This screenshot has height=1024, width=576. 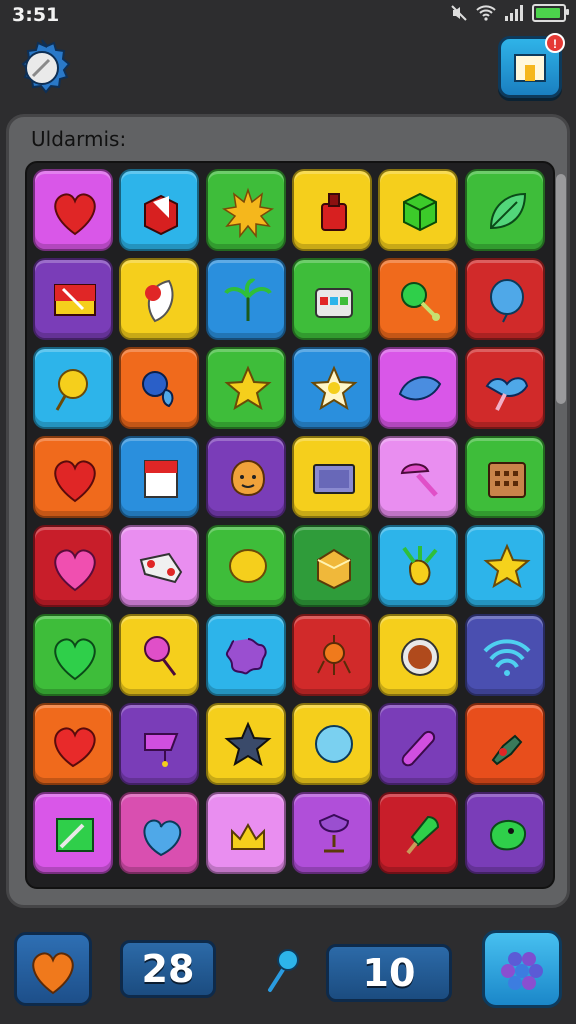 I want to click on card-icon, so click(x=161, y=479).